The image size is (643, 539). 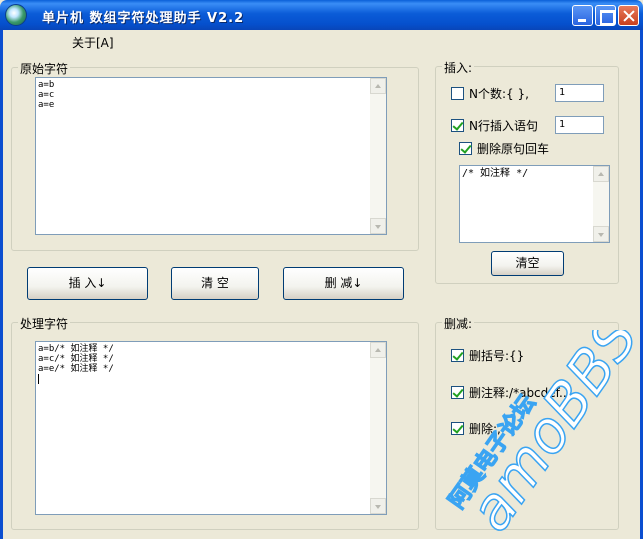 What do you see at coordinates (458, 323) in the screenshot?
I see `delete-group-label: 删减:` at bounding box center [458, 323].